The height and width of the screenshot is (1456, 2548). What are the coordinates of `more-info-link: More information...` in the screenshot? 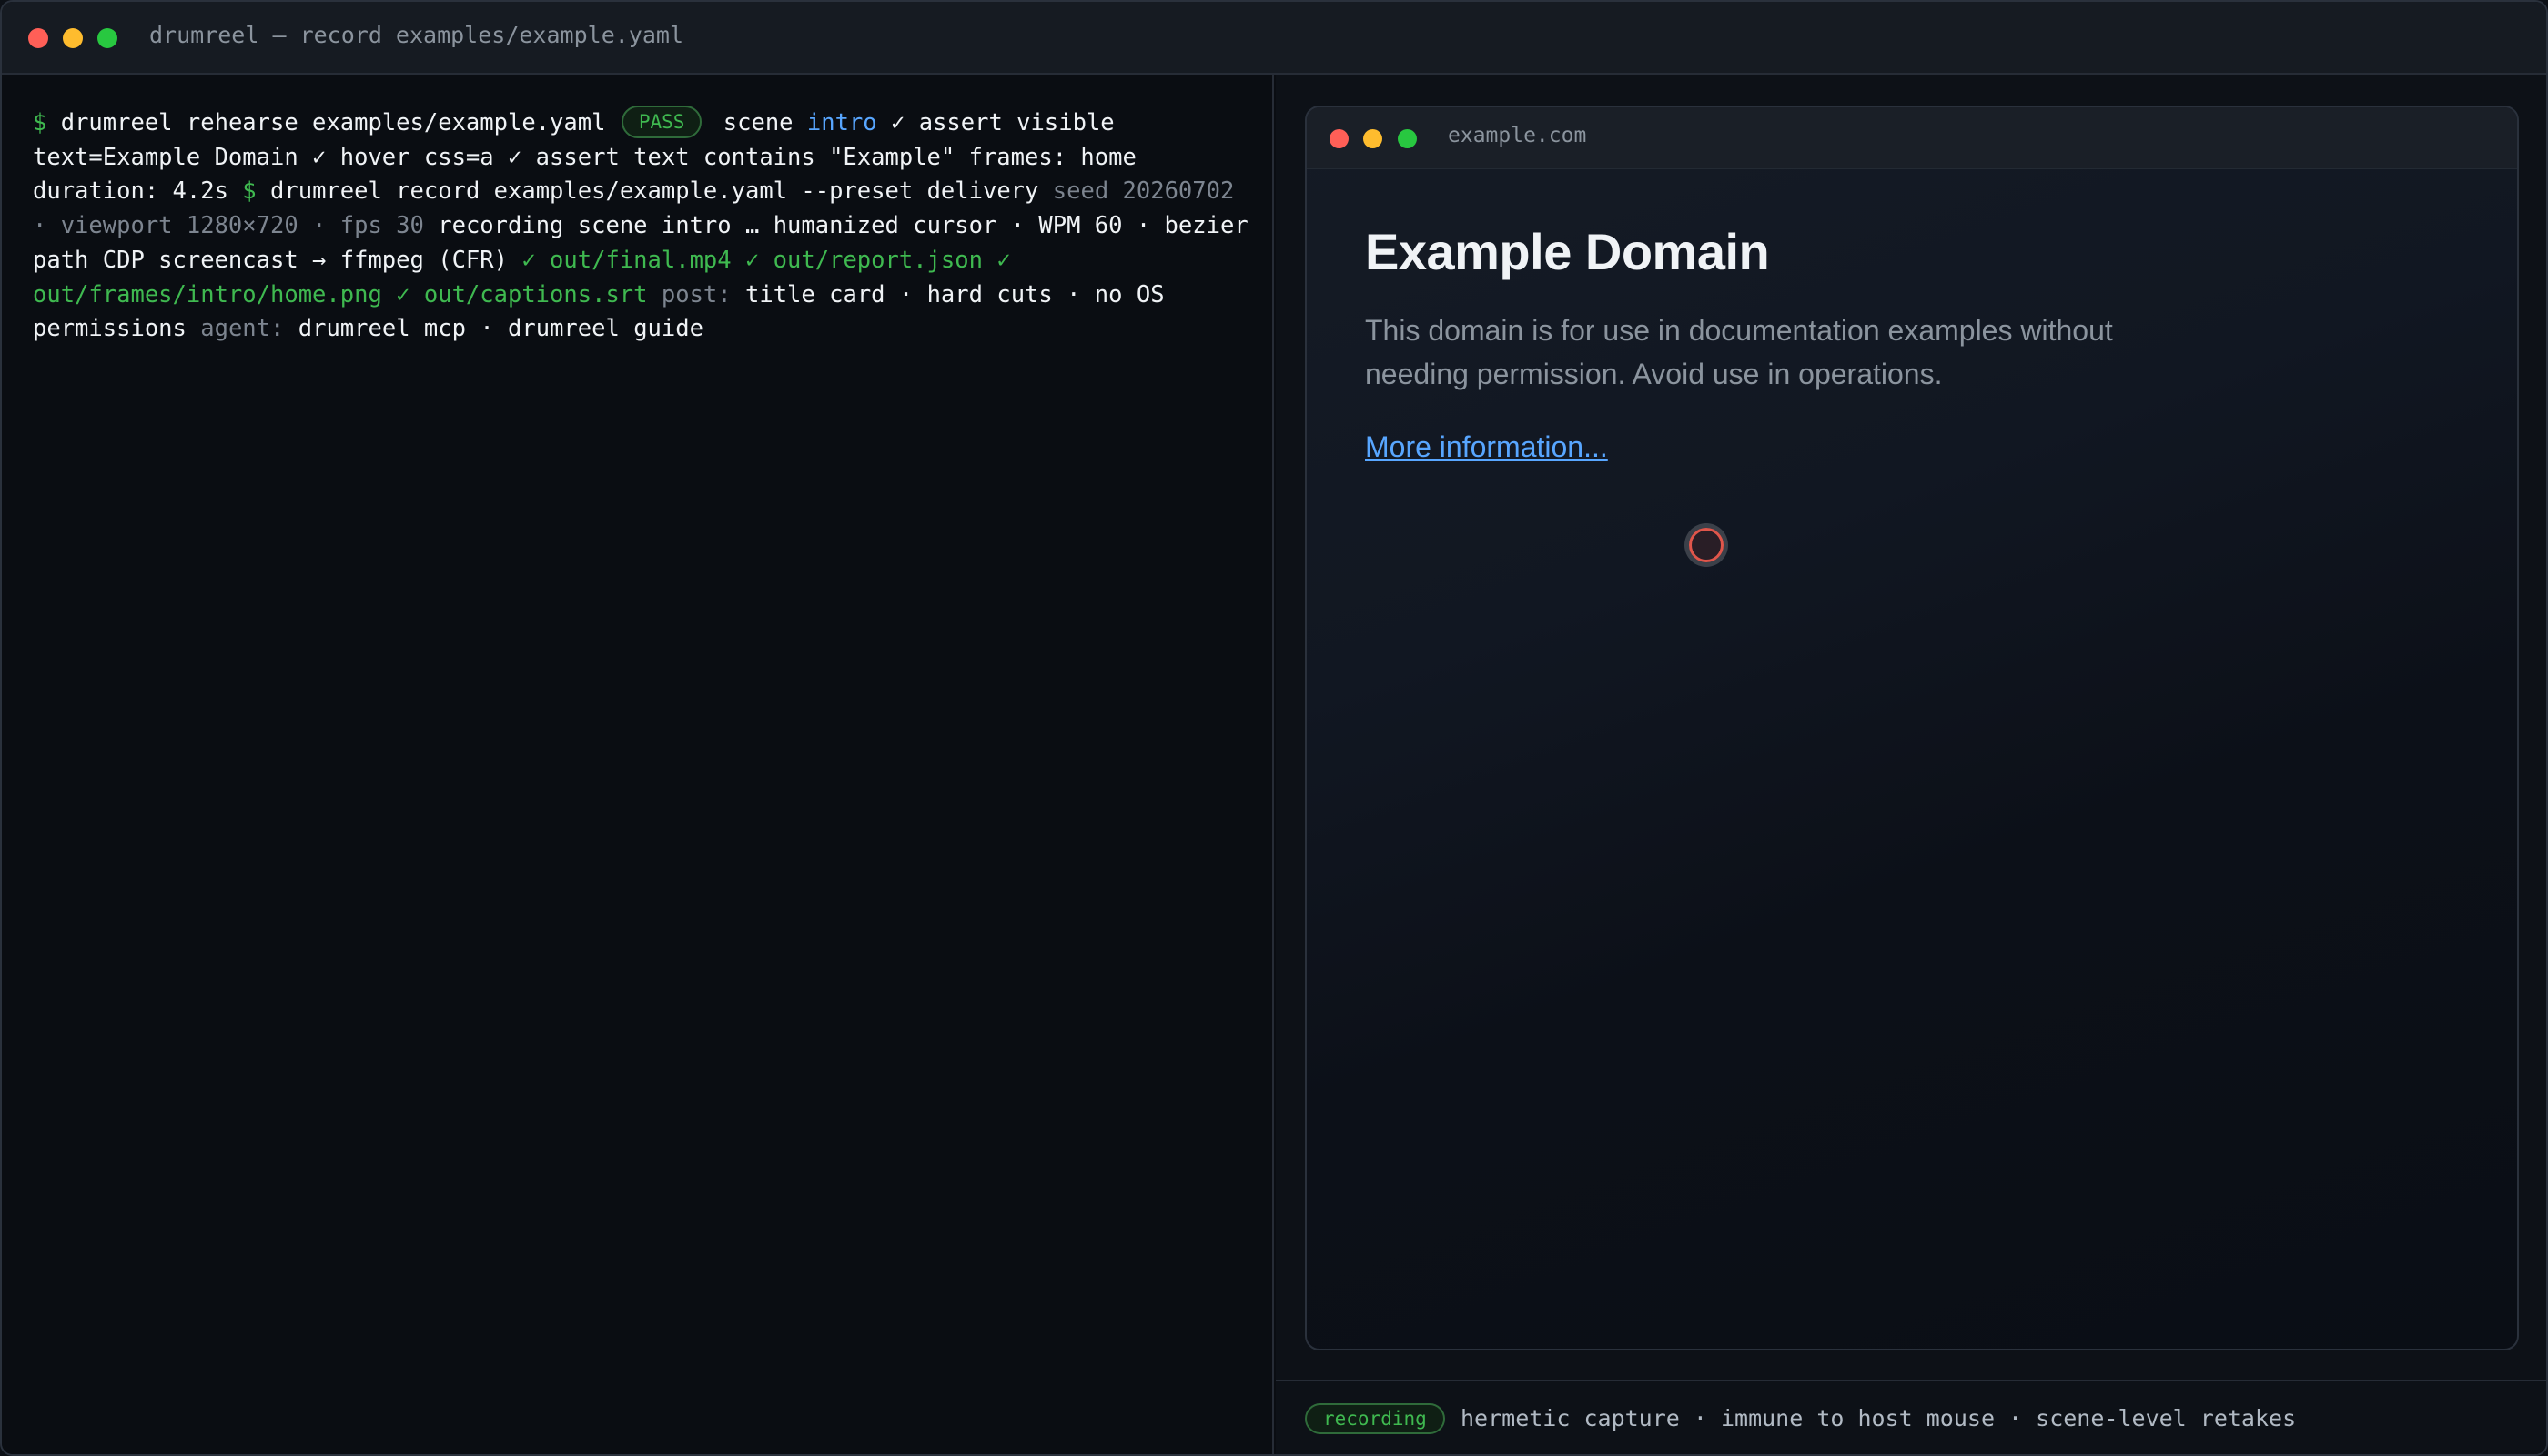 It's located at (1487, 447).